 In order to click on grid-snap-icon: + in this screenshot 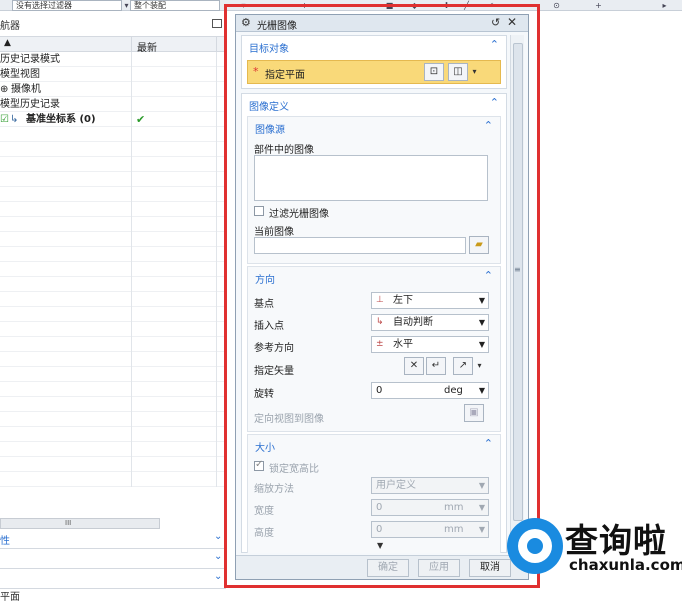, I will do `click(598, 5)`.